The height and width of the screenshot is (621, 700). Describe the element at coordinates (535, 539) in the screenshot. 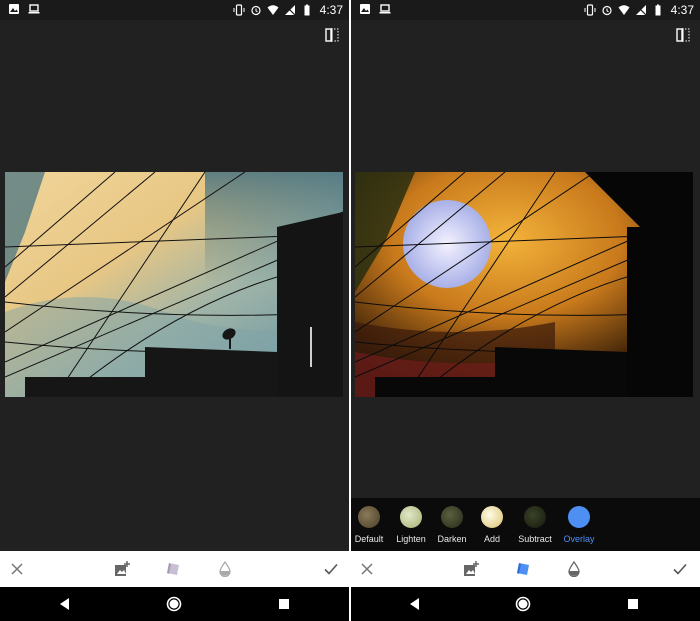

I see `blend-subtract-label: Subtract` at that location.